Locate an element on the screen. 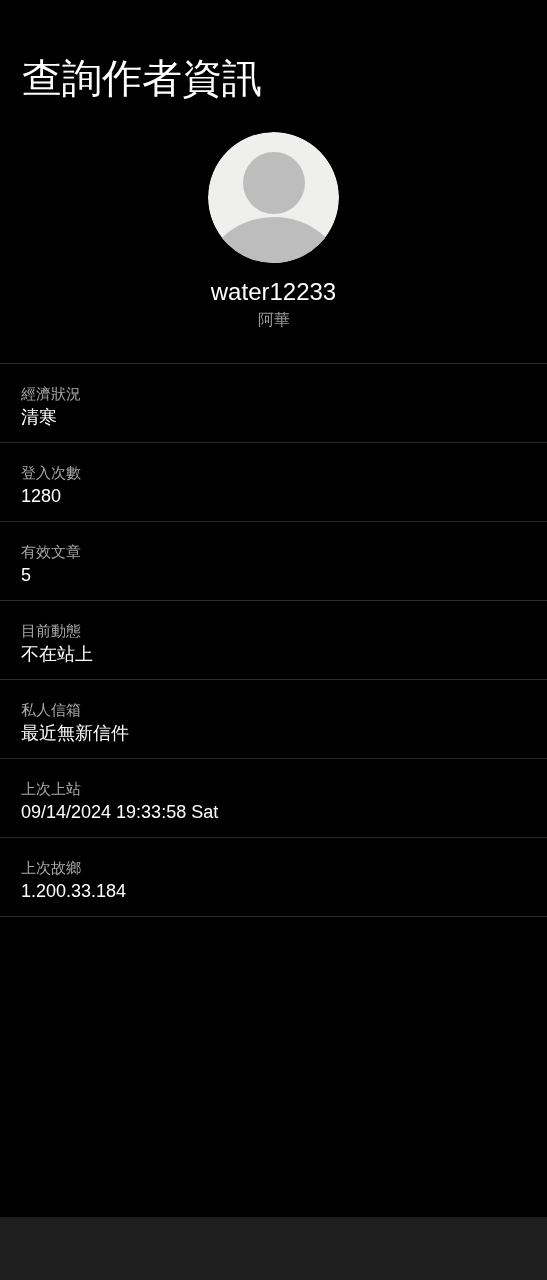 The width and height of the screenshot is (547, 1280). field-label: 登入次數 is located at coordinates (51, 473).